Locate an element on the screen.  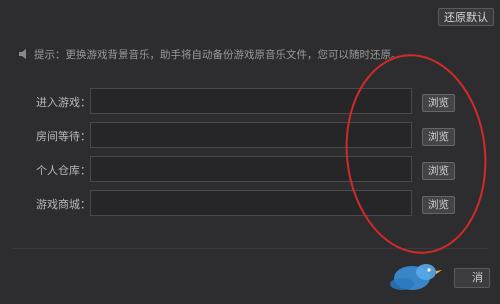
speaker-icon is located at coordinates (22, 54).